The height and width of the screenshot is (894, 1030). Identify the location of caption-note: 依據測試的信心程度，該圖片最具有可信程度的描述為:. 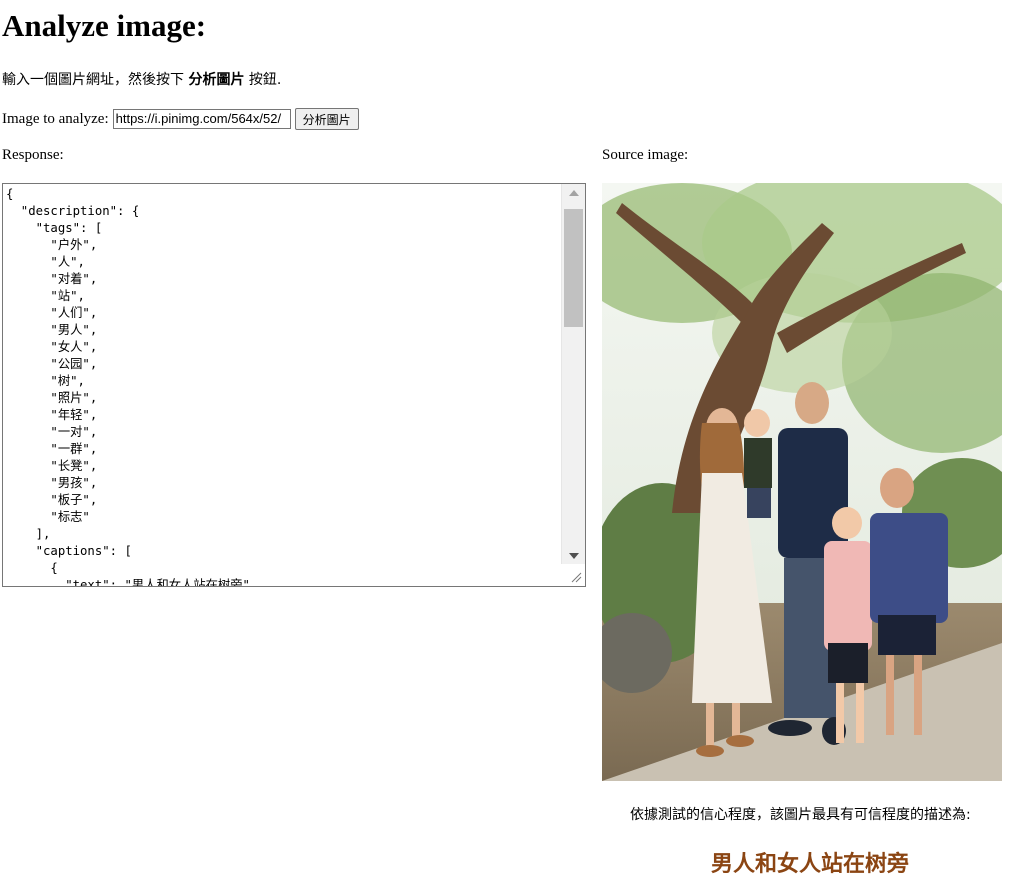
(800, 815).